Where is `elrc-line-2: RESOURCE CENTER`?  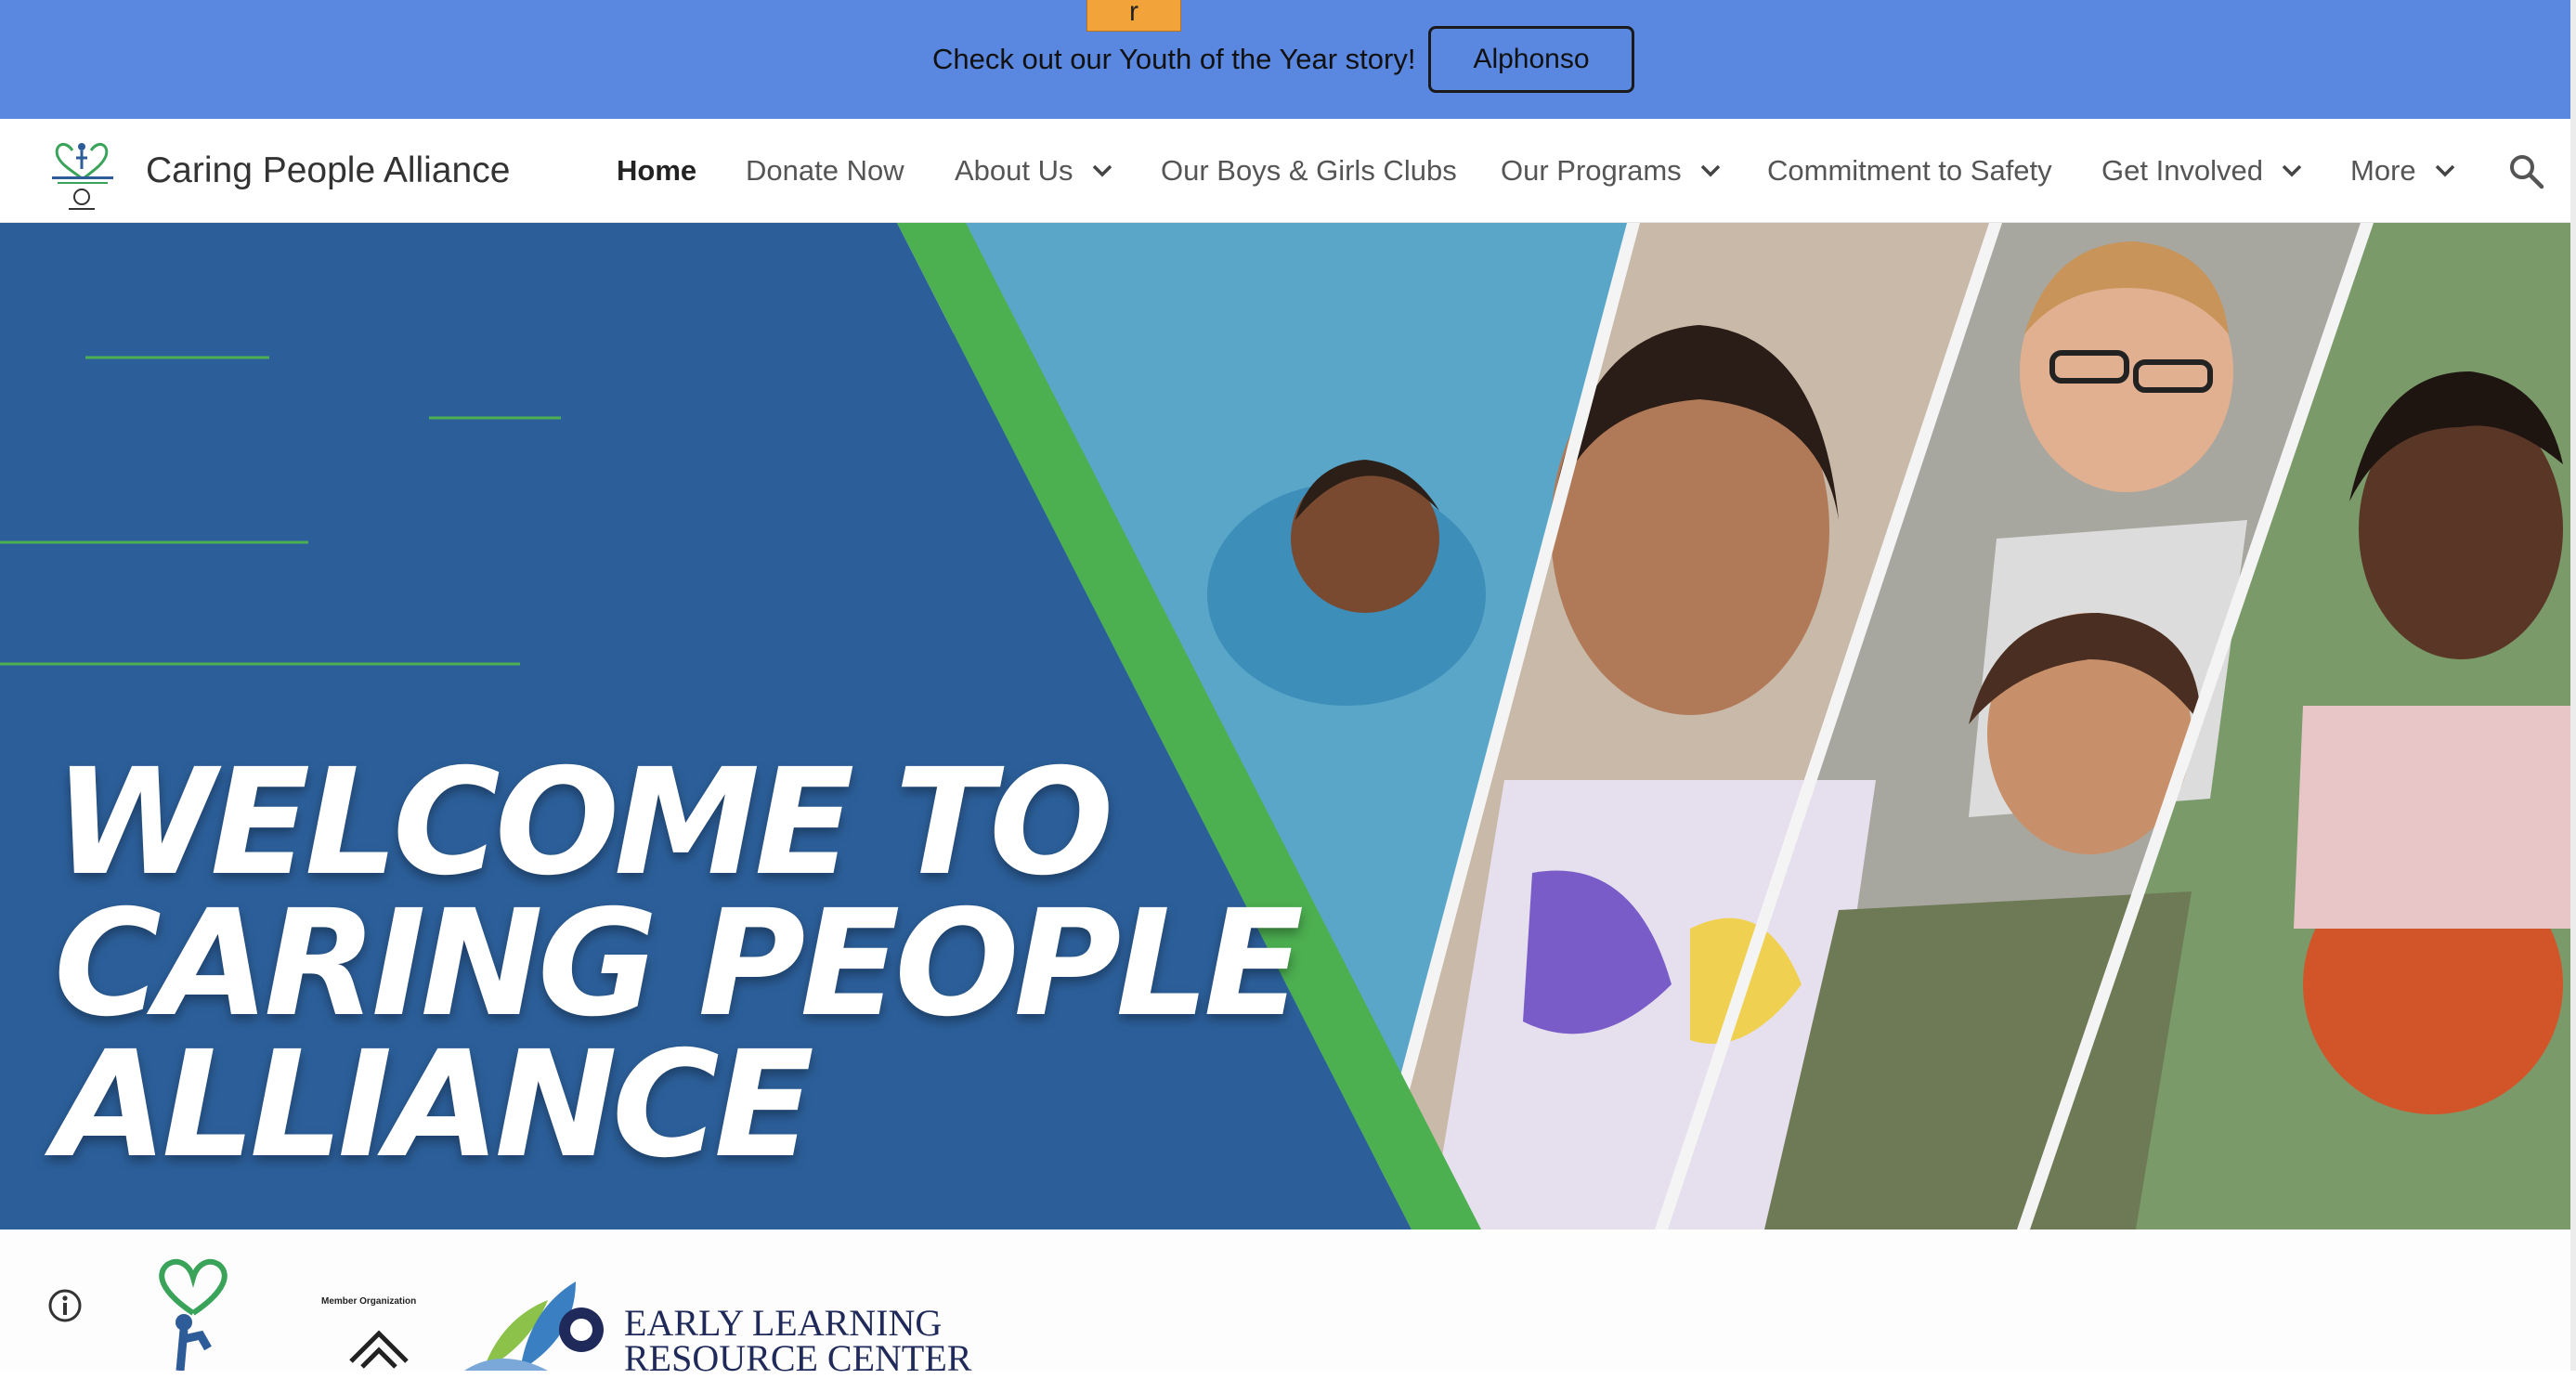
elrc-line-2: RESOURCE CENTER is located at coordinates (798, 1358).